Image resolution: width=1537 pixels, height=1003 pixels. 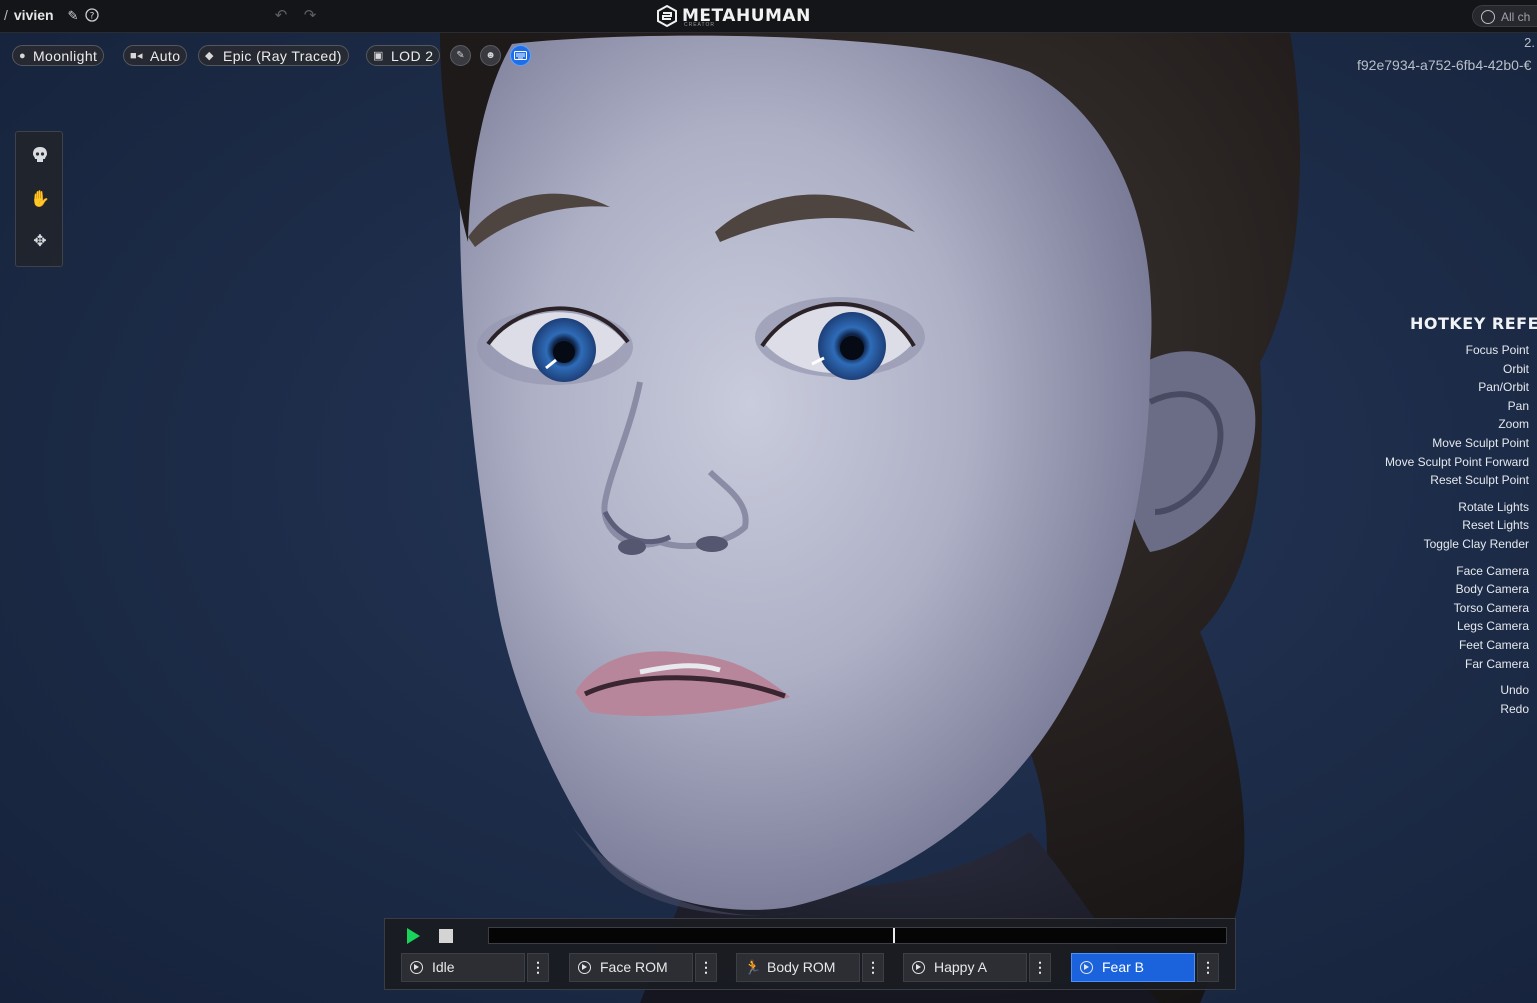 I want to click on help-icon: ?, so click(x=92, y=16).